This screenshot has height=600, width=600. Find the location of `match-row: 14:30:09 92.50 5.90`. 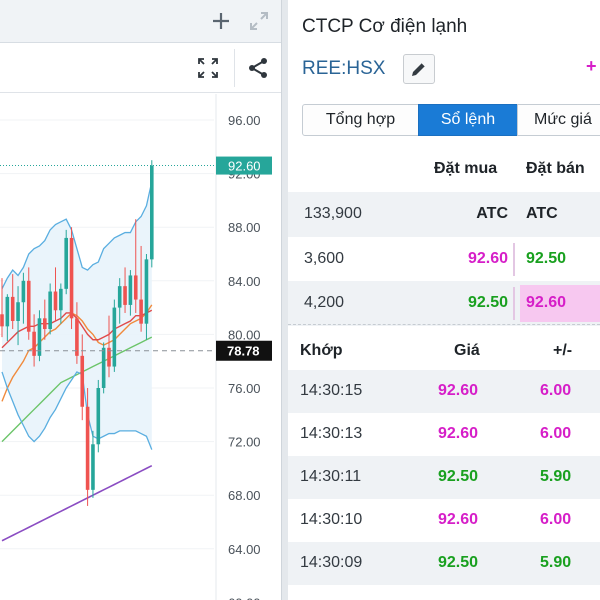

match-row: 14:30:09 92.50 5.90 is located at coordinates (444, 563).